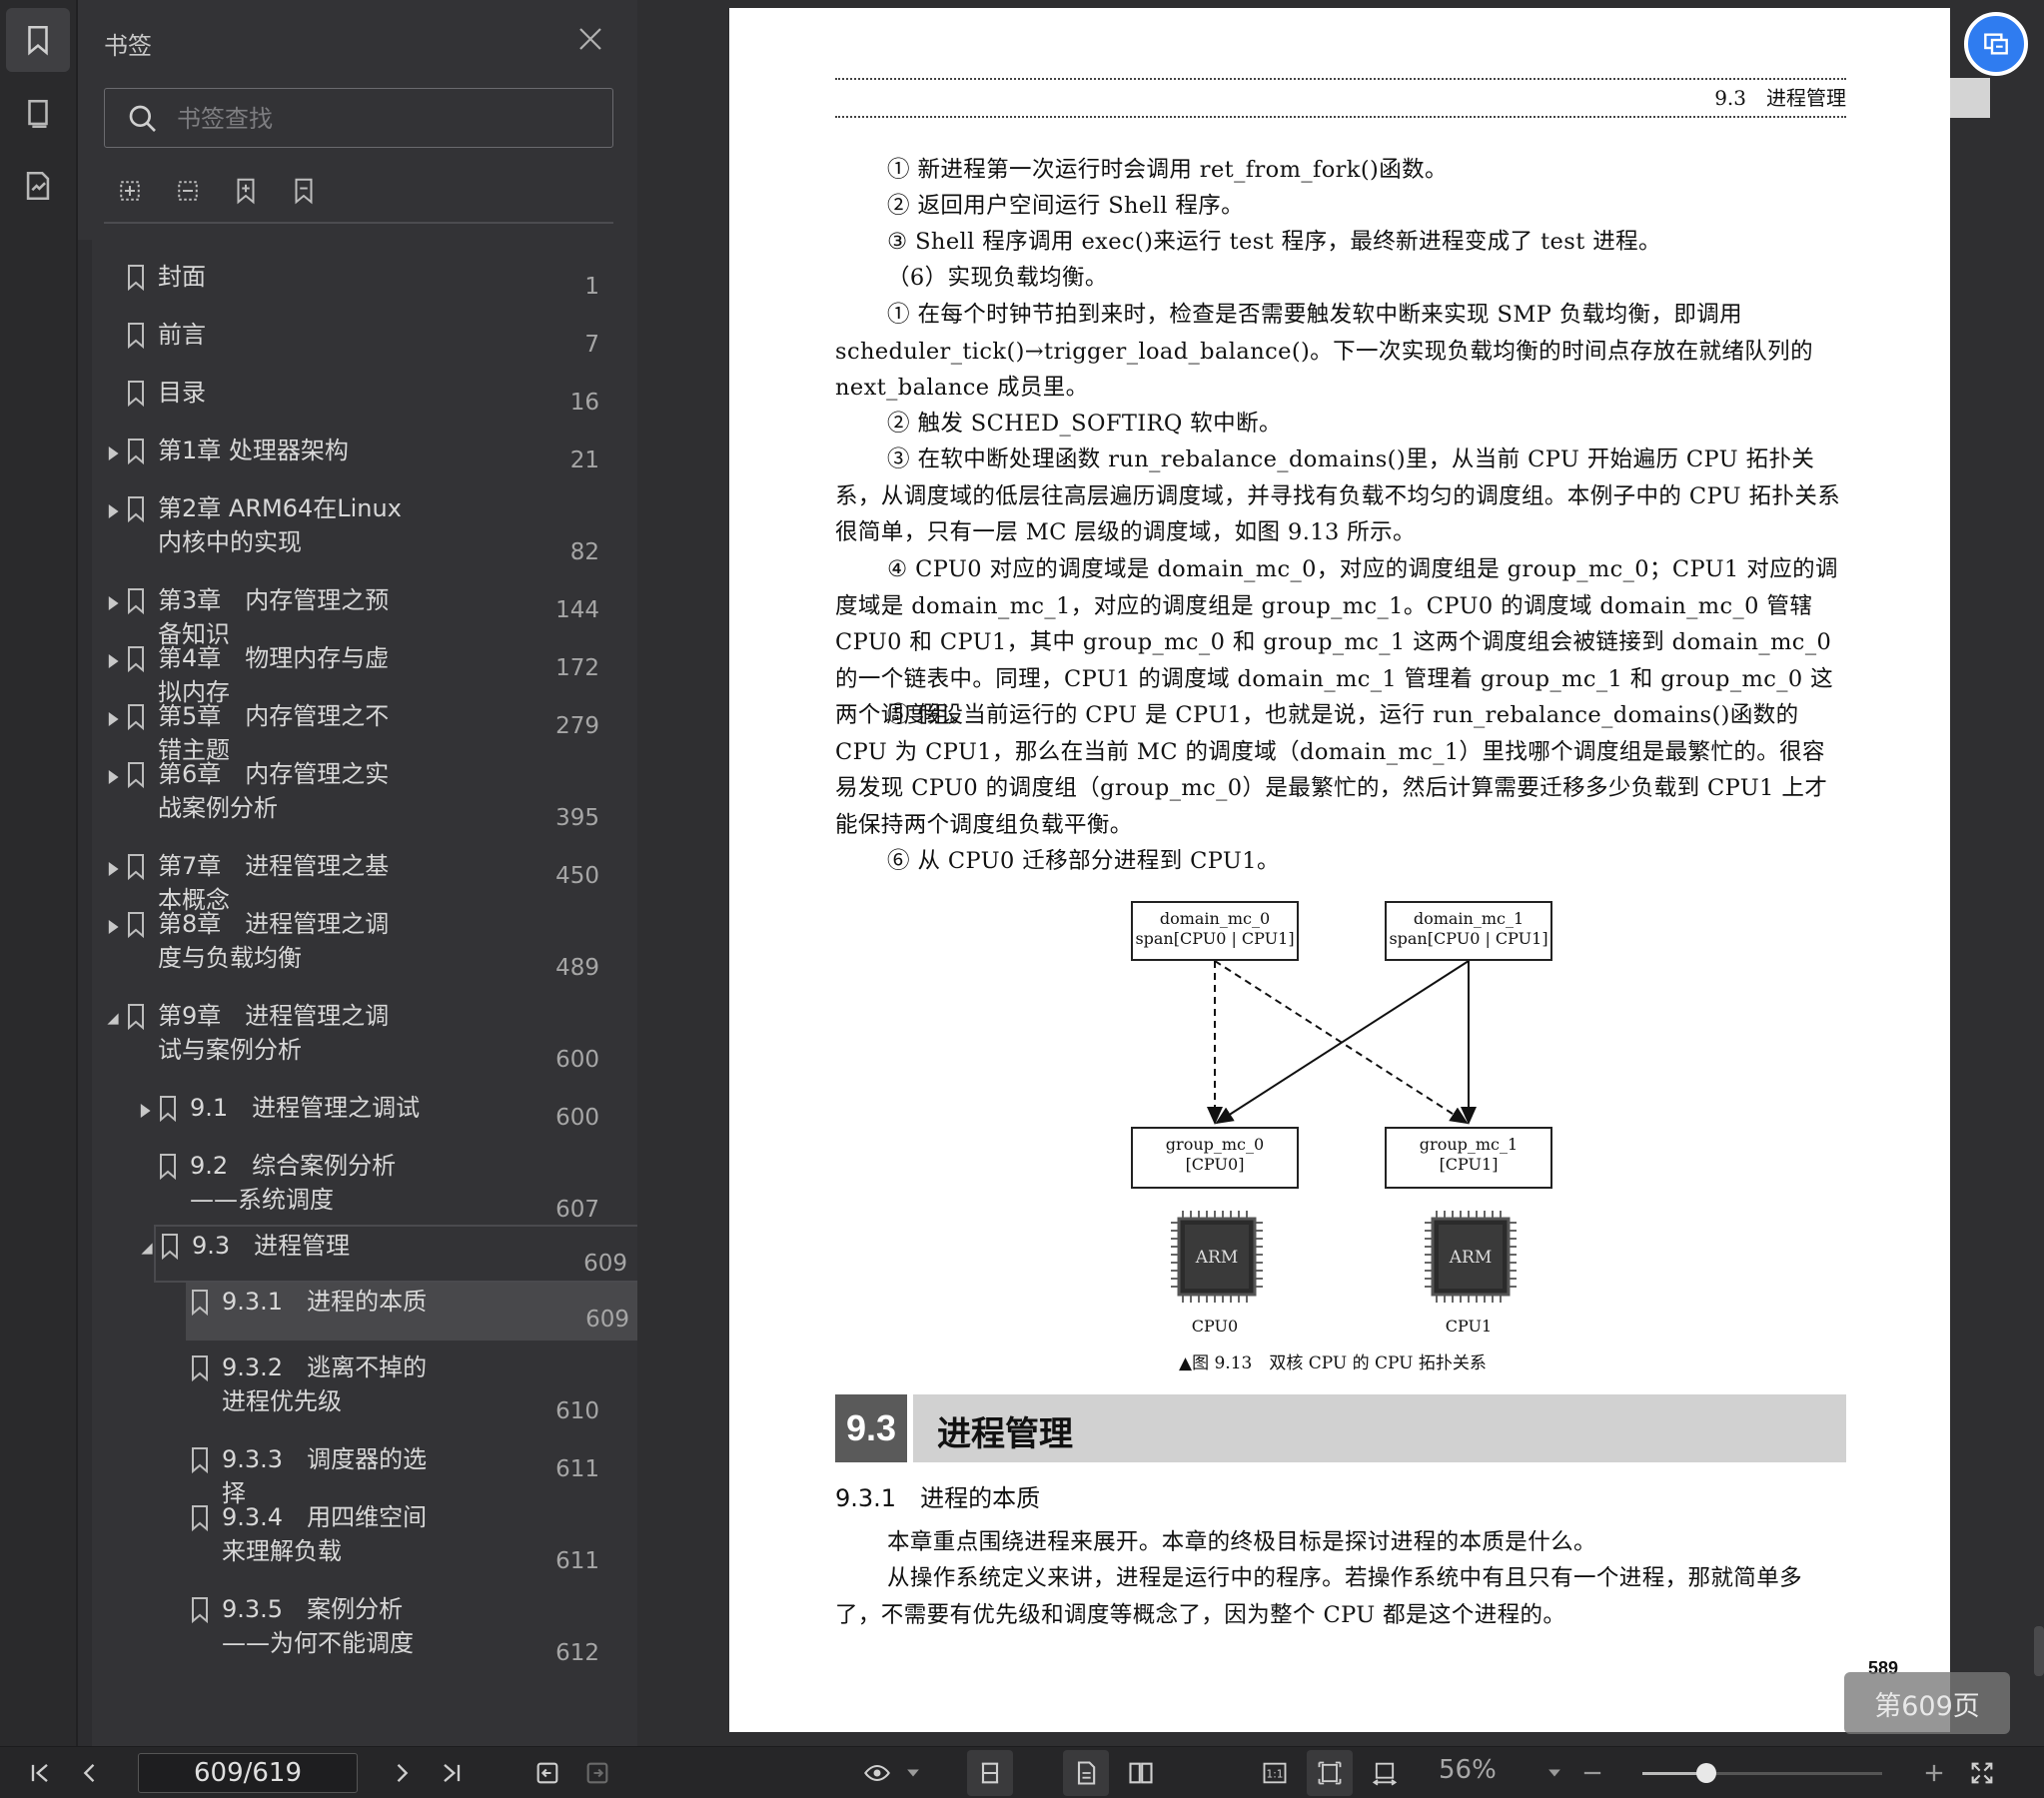 Image resolution: width=2044 pixels, height=1798 pixels. Describe the element at coordinates (389, 1390) in the screenshot. I see `bookmark-item: 9.3.2 逃离不掉的进程优先级 610` at that location.